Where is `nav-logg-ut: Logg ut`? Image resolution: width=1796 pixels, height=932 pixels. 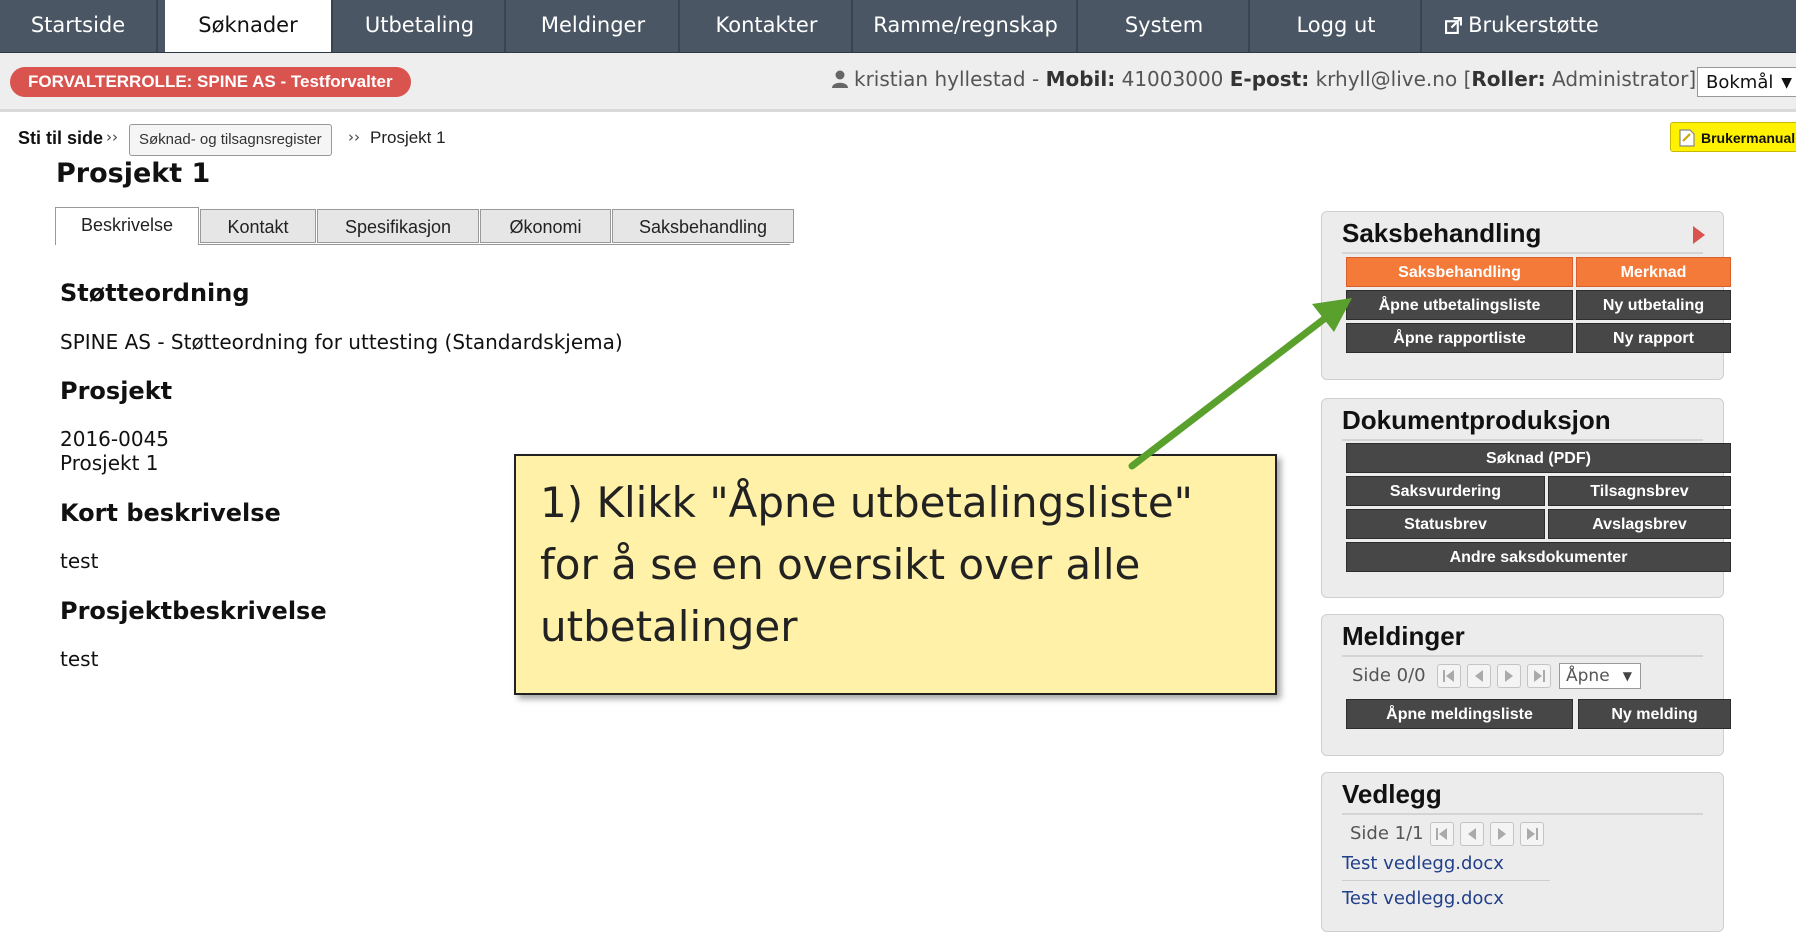
nav-logg-ut: Logg ut is located at coordinates (1337, 26).